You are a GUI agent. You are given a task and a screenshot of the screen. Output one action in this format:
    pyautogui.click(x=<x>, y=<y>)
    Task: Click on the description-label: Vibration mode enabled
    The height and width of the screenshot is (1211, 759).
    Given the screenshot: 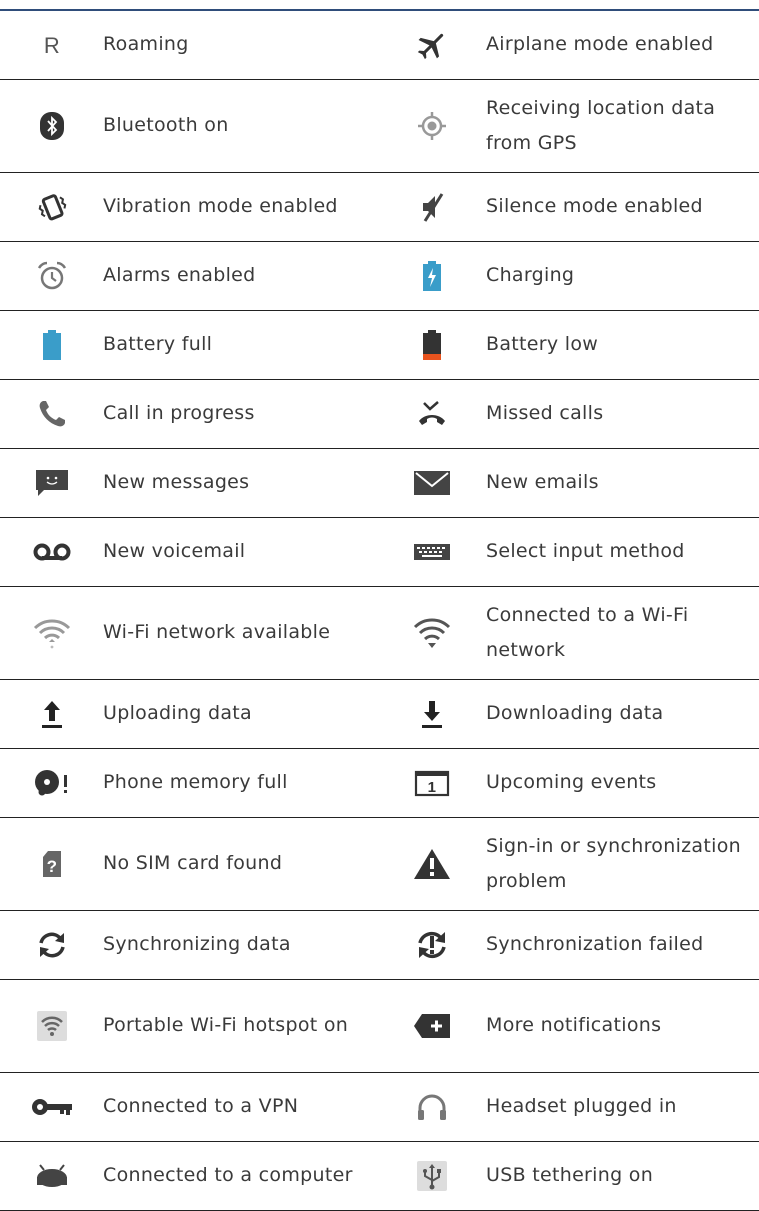 What is the action you would take?
    pyautogui.click(x=220, y=206)
    